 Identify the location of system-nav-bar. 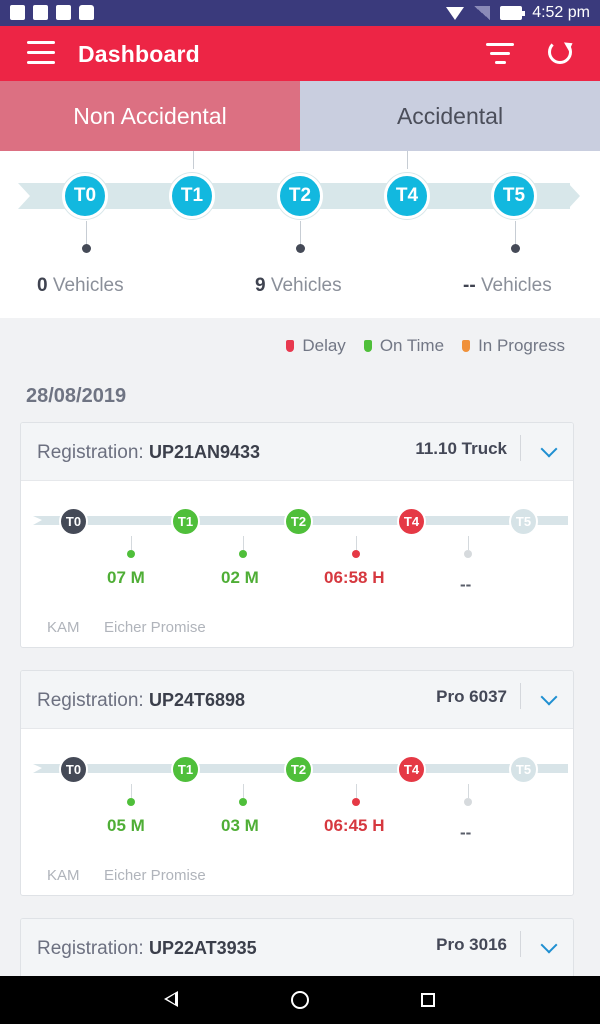
(300, 1000).